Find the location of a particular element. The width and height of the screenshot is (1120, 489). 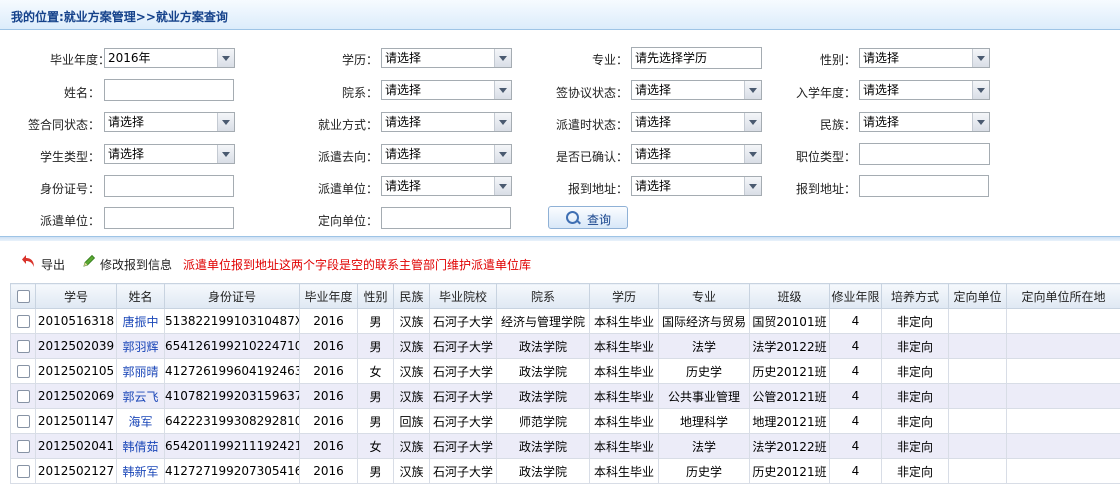

student-name-link: 唐振中 is located at coordinates (140, 321).